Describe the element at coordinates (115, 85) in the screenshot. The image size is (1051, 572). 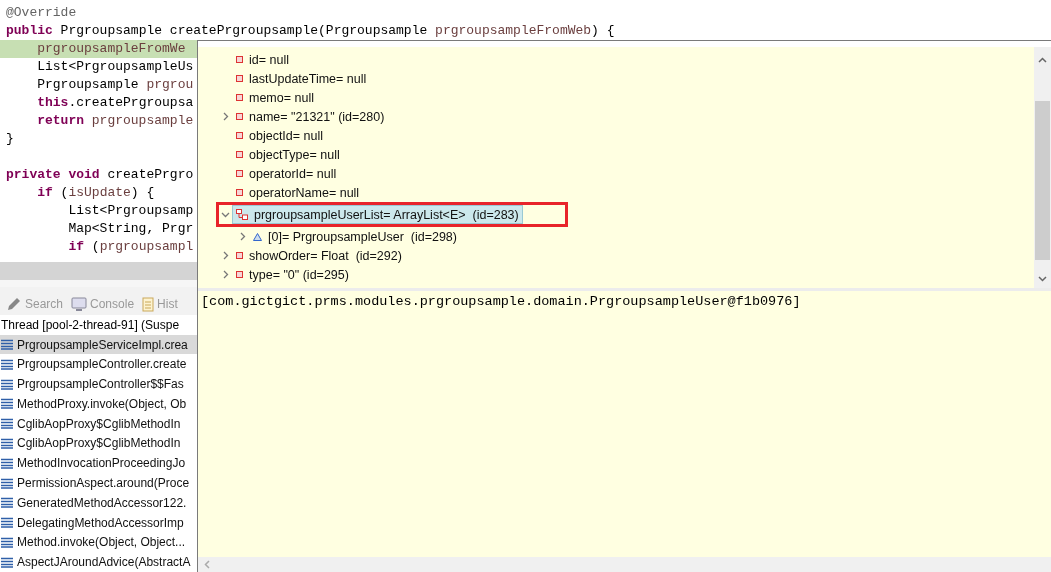
I see `code-line: Prgroupsample prgrou` at that location.